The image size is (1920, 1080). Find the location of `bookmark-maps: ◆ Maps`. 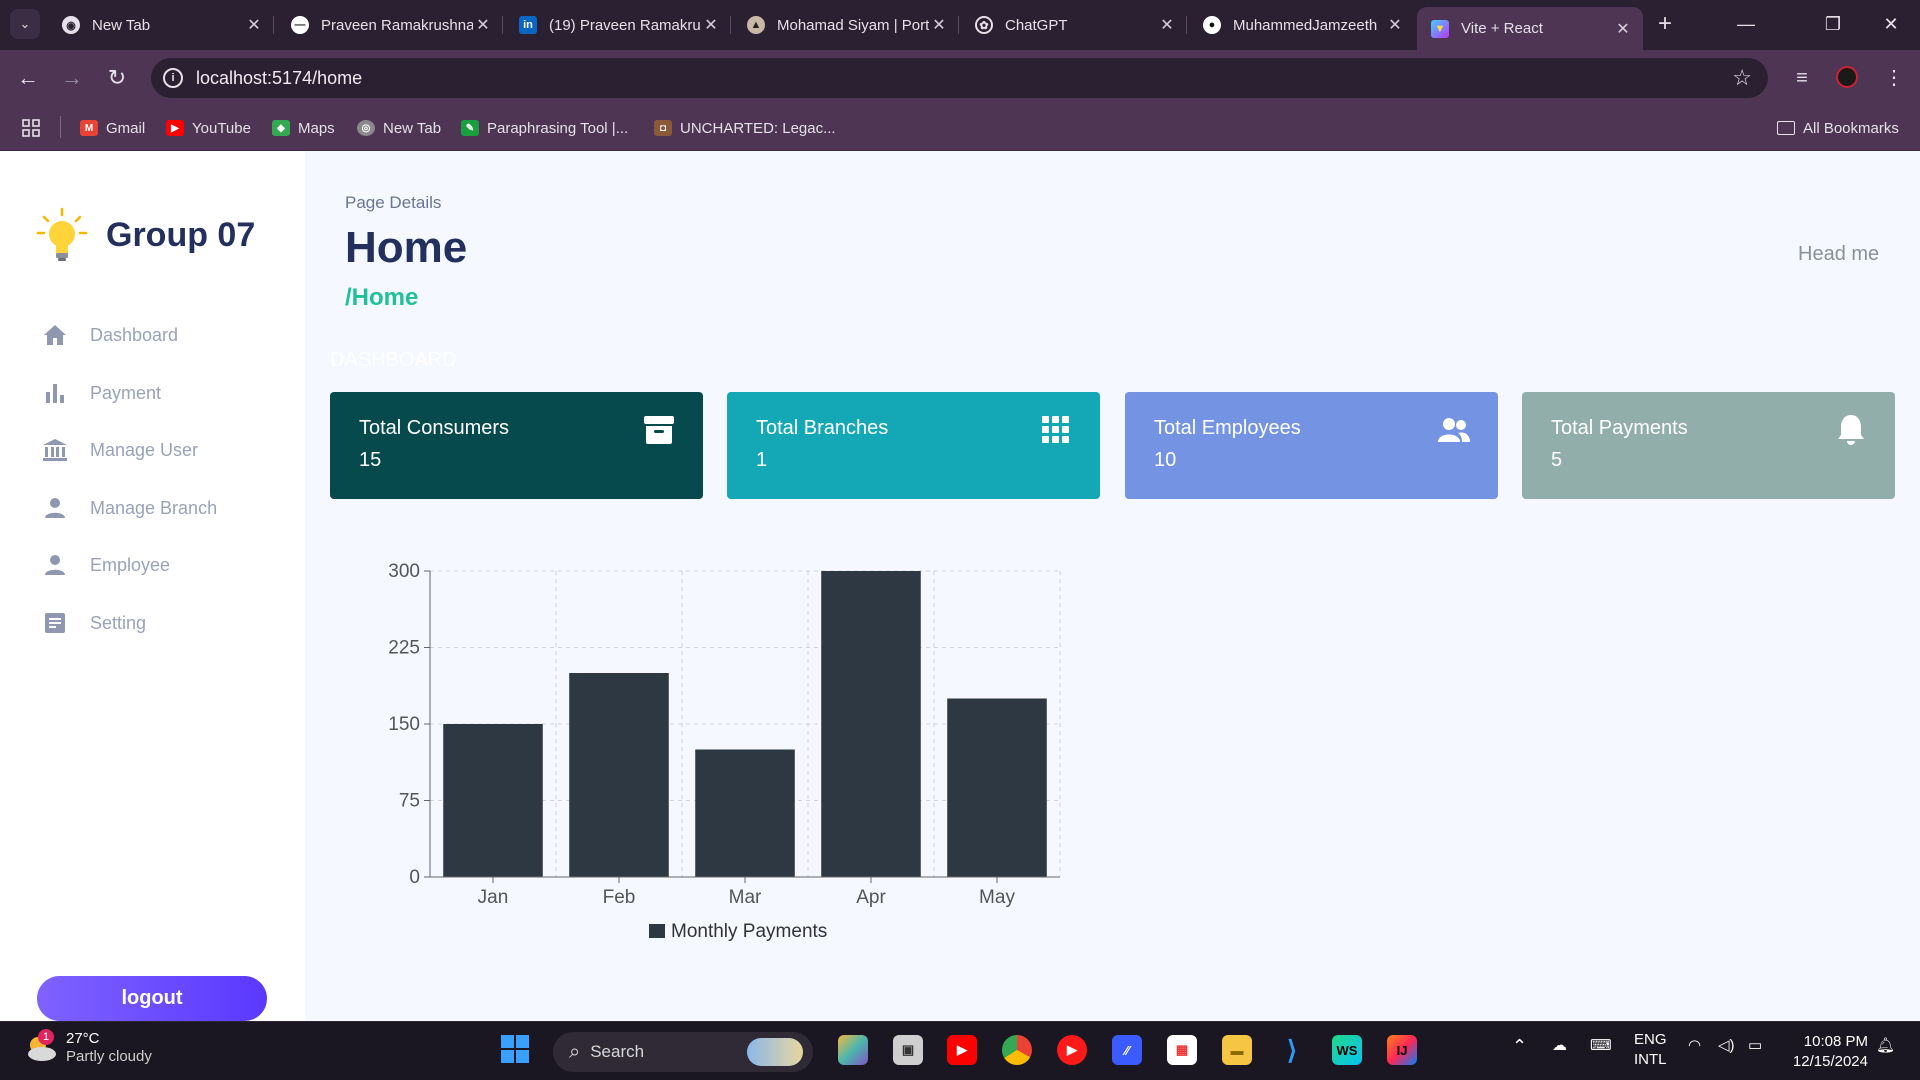

bookmark-maps: ◆ Maps is located at coordinates (303, 128).